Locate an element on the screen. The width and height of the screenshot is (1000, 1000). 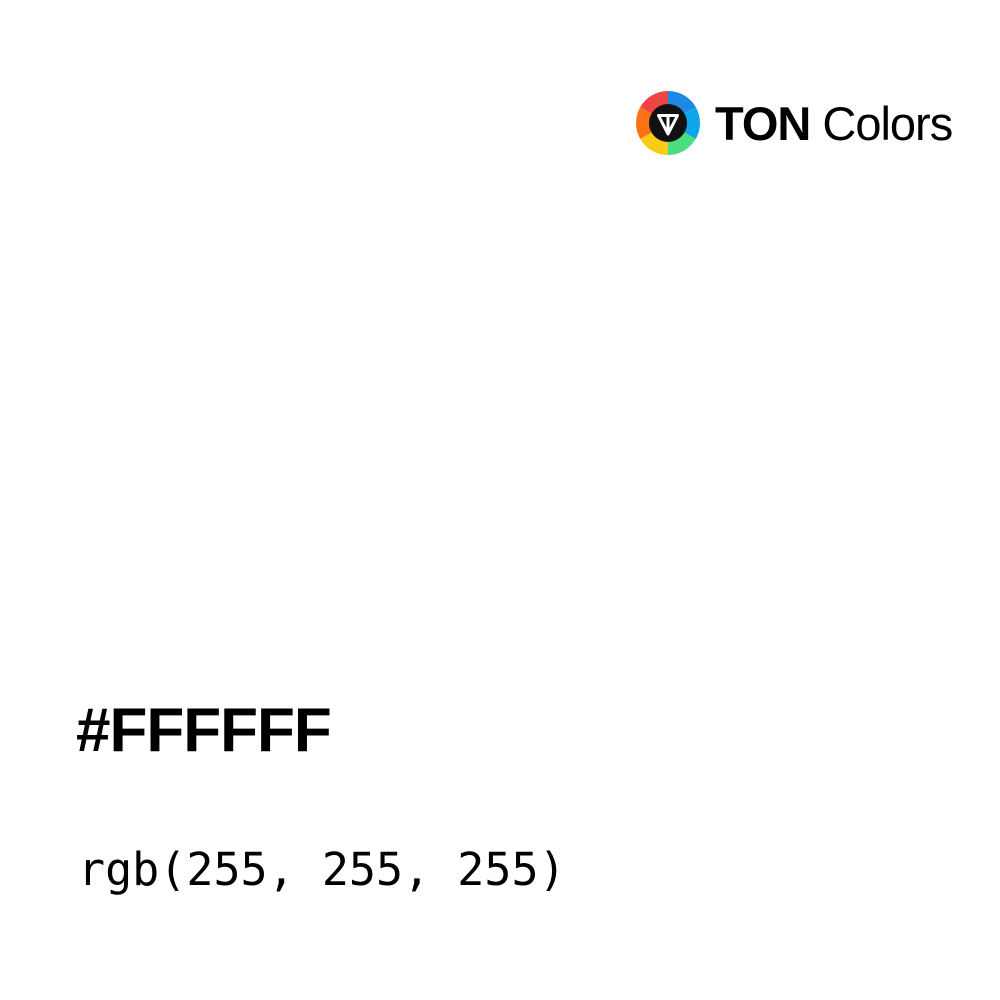
hex-color-value: #FFFFFF is located at coordinates (204, 730).